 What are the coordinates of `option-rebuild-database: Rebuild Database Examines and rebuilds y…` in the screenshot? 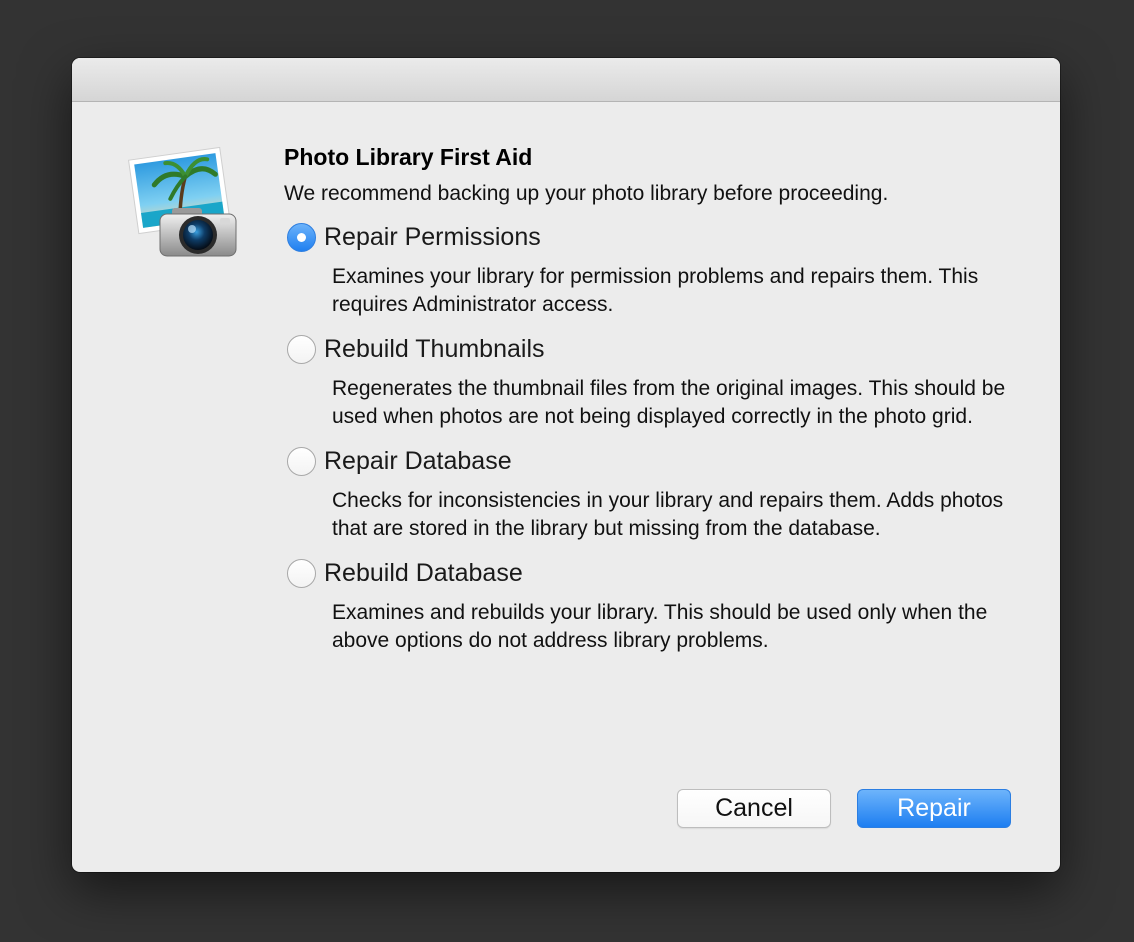 It's located at (654, 605).